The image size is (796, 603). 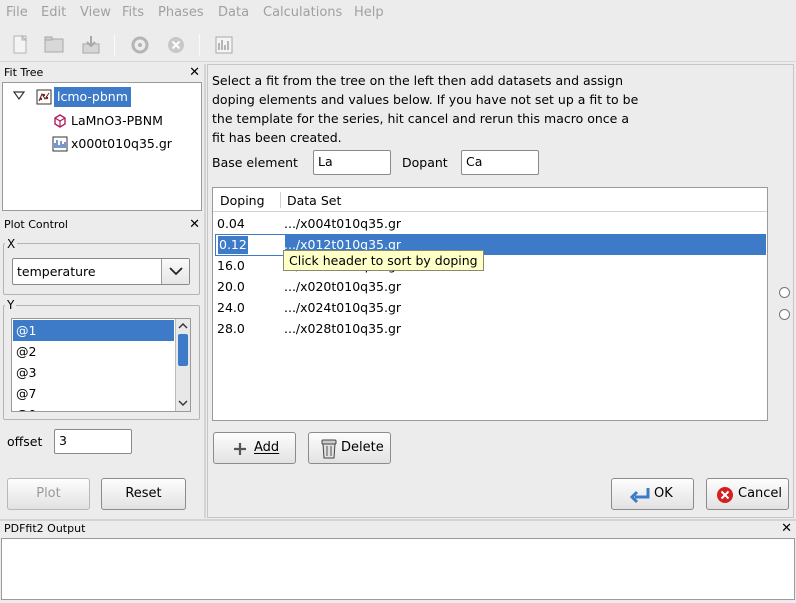 What do you see at coordinates (231, 328) in the screenshot?
I see `cell-doping: 28.0` at bounding box center [231, 328].